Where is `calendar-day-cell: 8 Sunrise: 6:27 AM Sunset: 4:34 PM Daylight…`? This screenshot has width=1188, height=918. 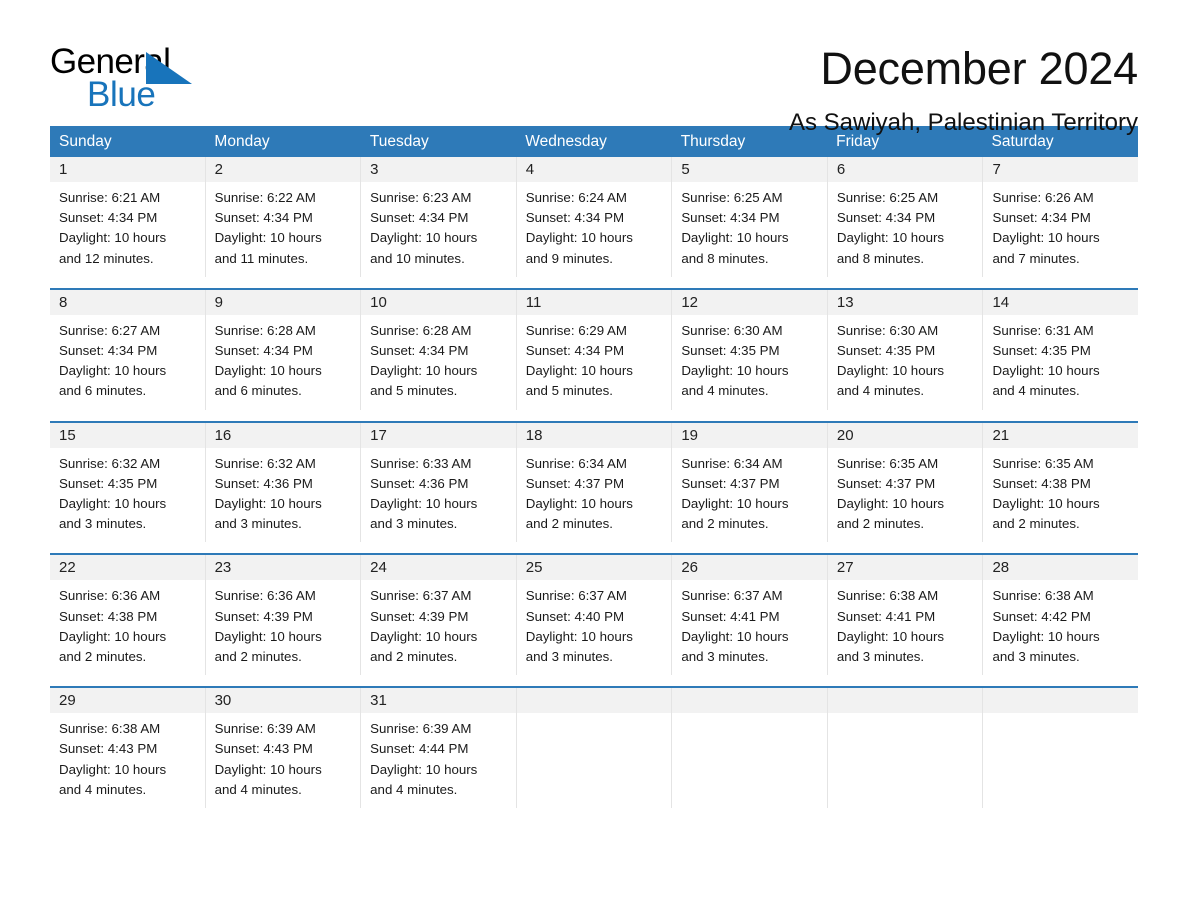 calendar-day-cell: 8 Sunrise: 6:27 AM Sunset: 4:34 PM Daylight… is located at coordinates (128, 349).